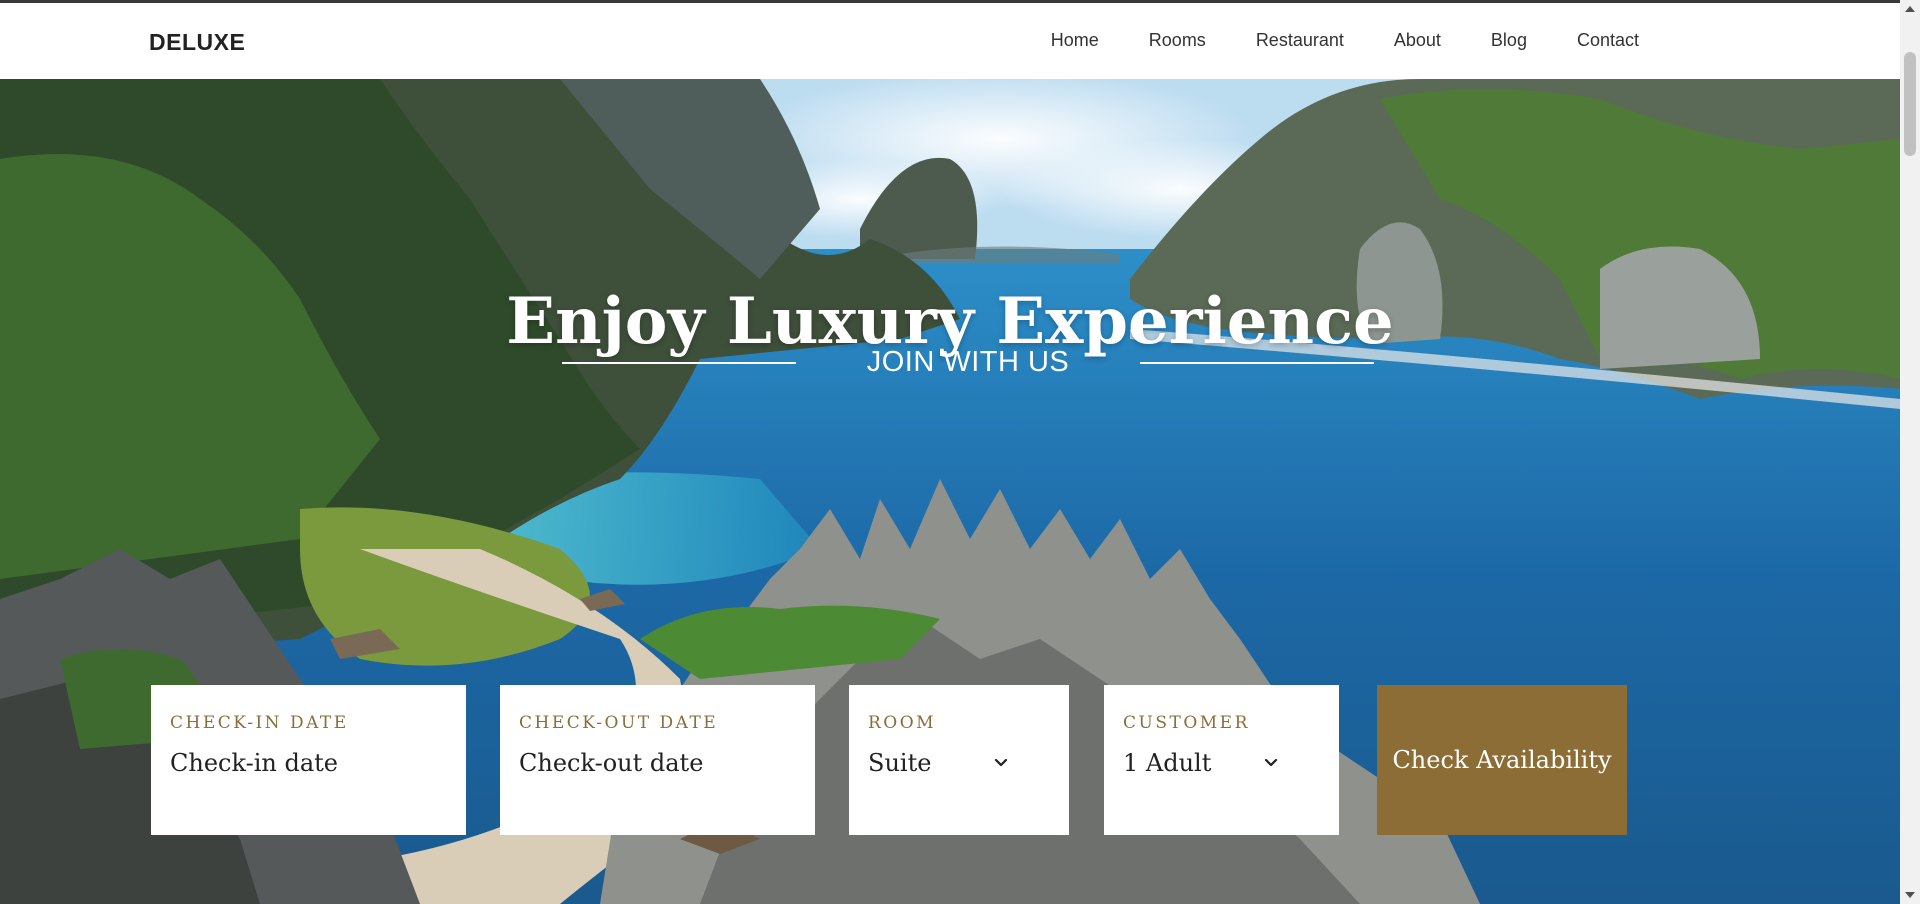 The height and width of the screenshot is (904, 1920). Describe the element at coordinates (1502, 760) in the screenshot. I see `check-availability-button: Check Availability` at that location.